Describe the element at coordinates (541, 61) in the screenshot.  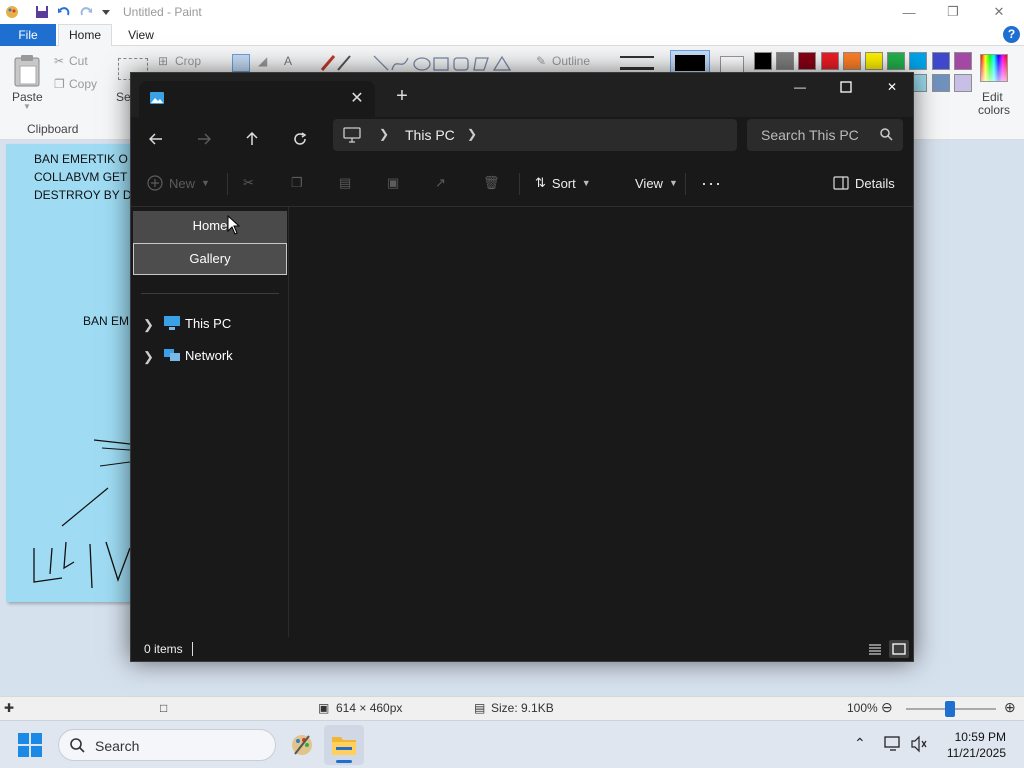
I see `outline-pen-icon: ✎` at that location.